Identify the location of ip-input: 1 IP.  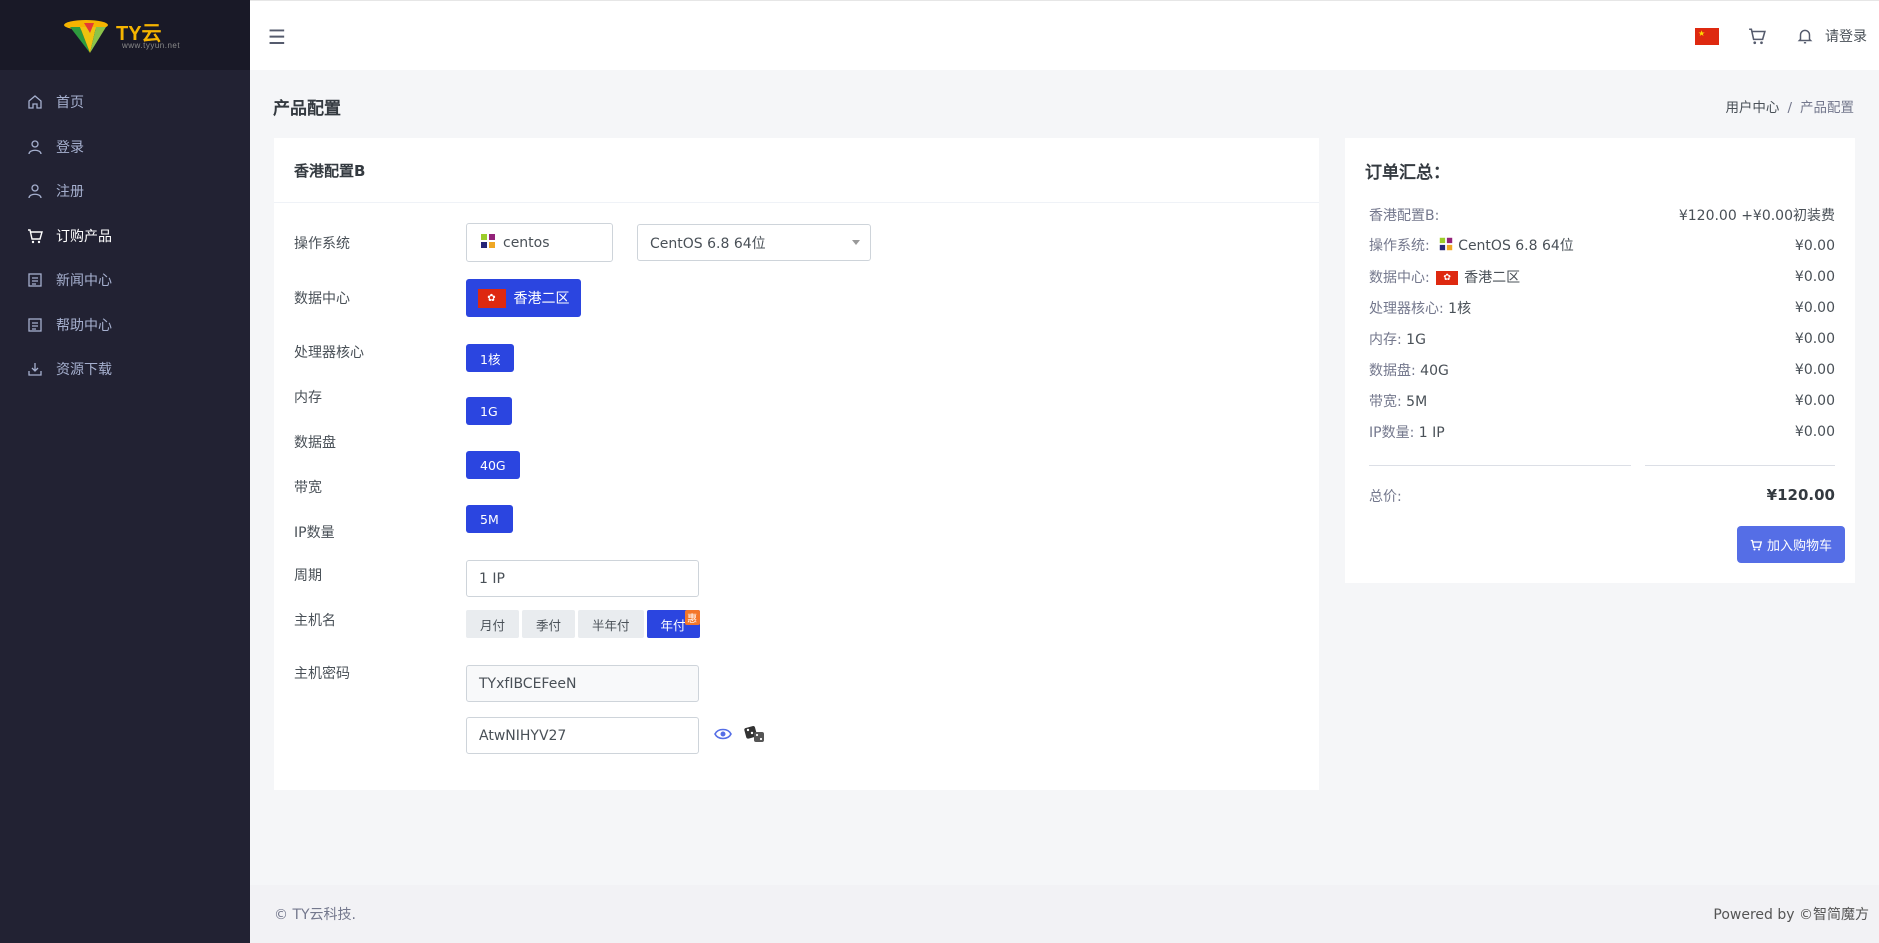
(582, 578).